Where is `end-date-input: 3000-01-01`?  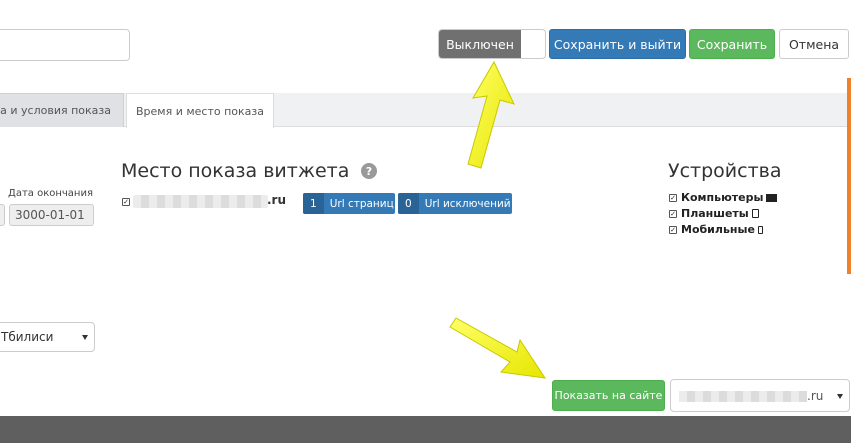 end-date-input: 3000-01-01 is located at coordinates (51, 215).